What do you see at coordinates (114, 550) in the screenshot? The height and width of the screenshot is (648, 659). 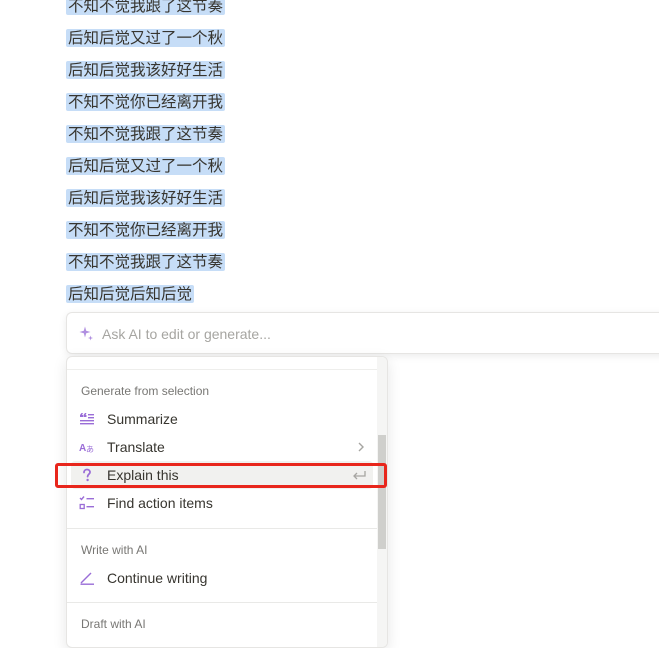 I see `section-label-write: Write with AI` at bounding box center [114, 550].